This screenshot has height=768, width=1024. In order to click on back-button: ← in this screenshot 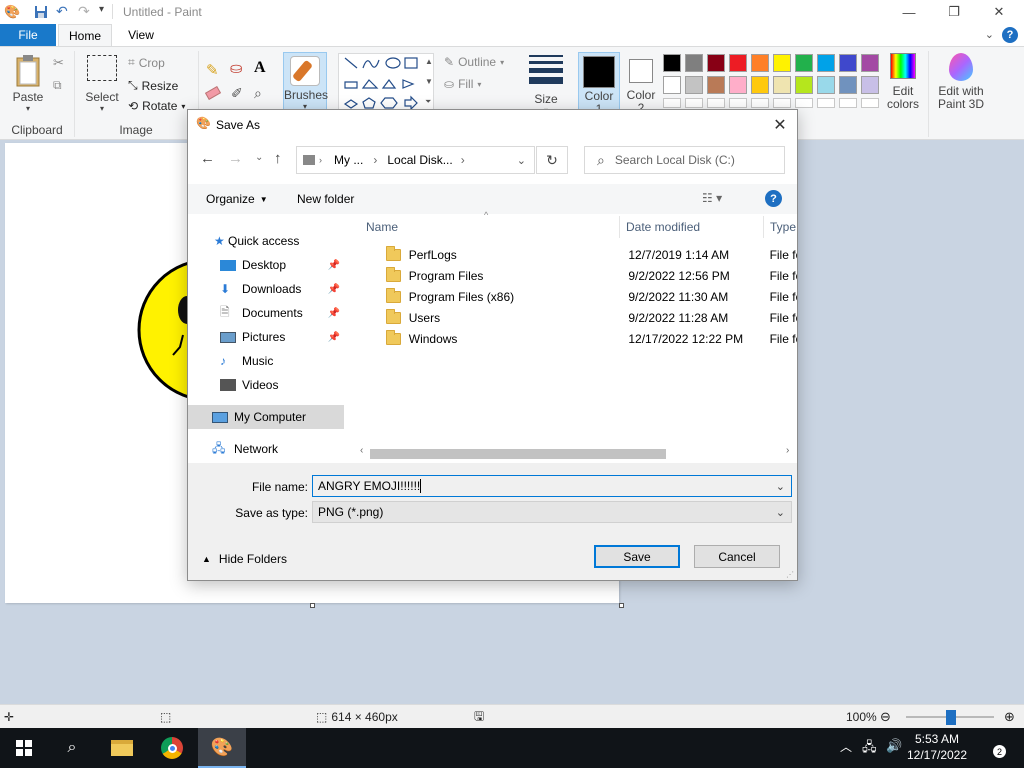, I will do `click(207, 158)`.